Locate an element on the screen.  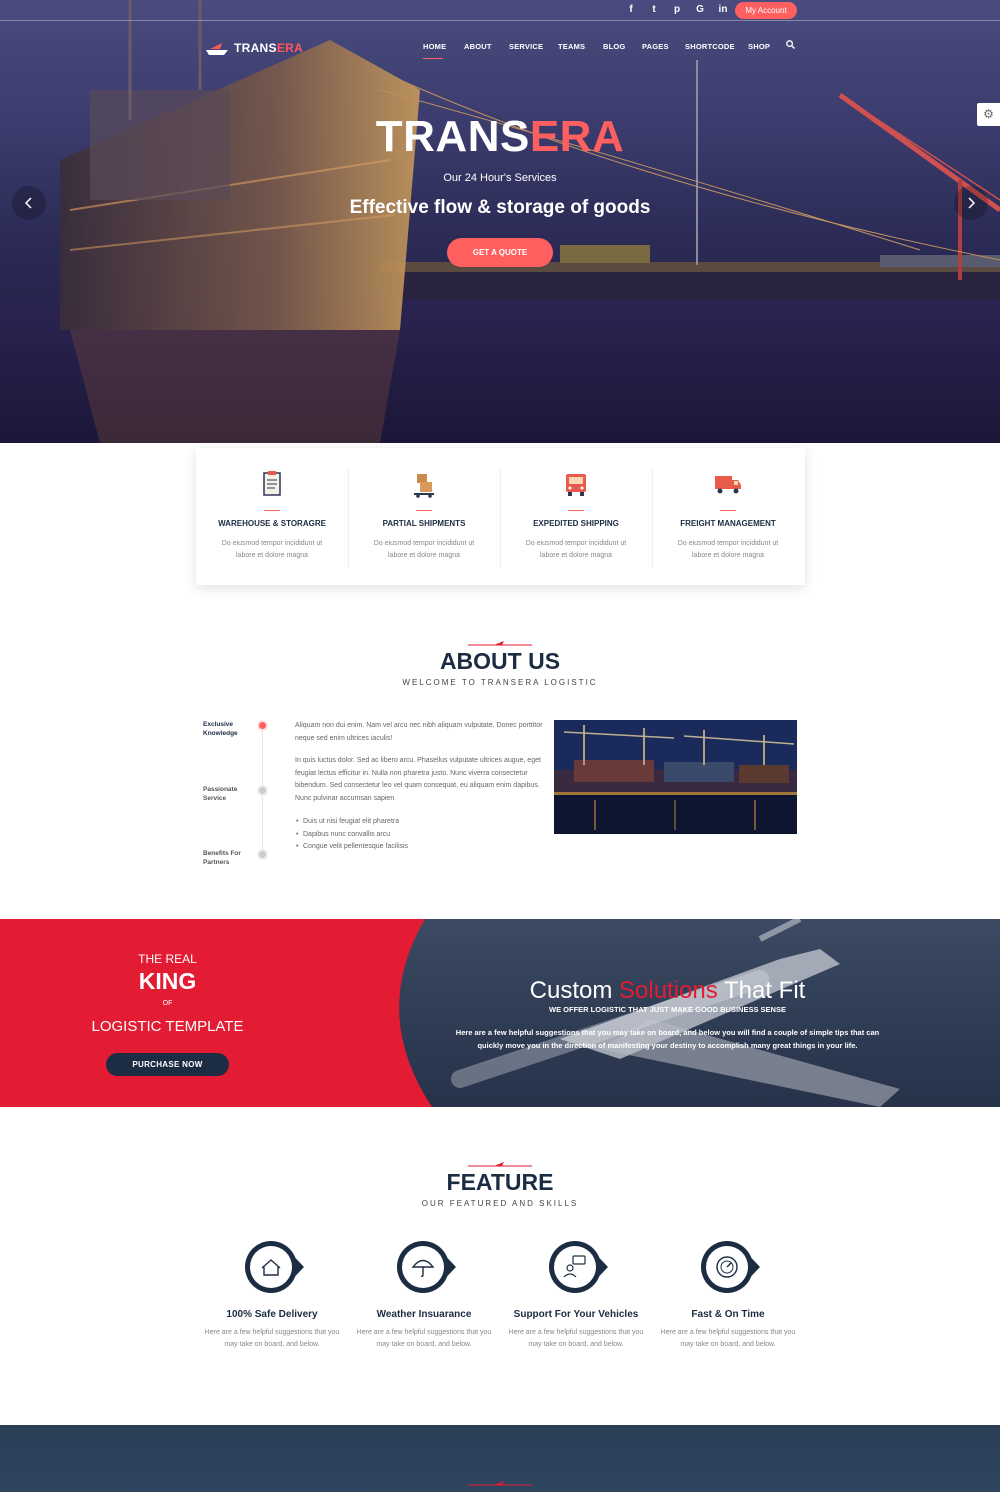
chevron-right-icon is located at coordinates (971, 203).